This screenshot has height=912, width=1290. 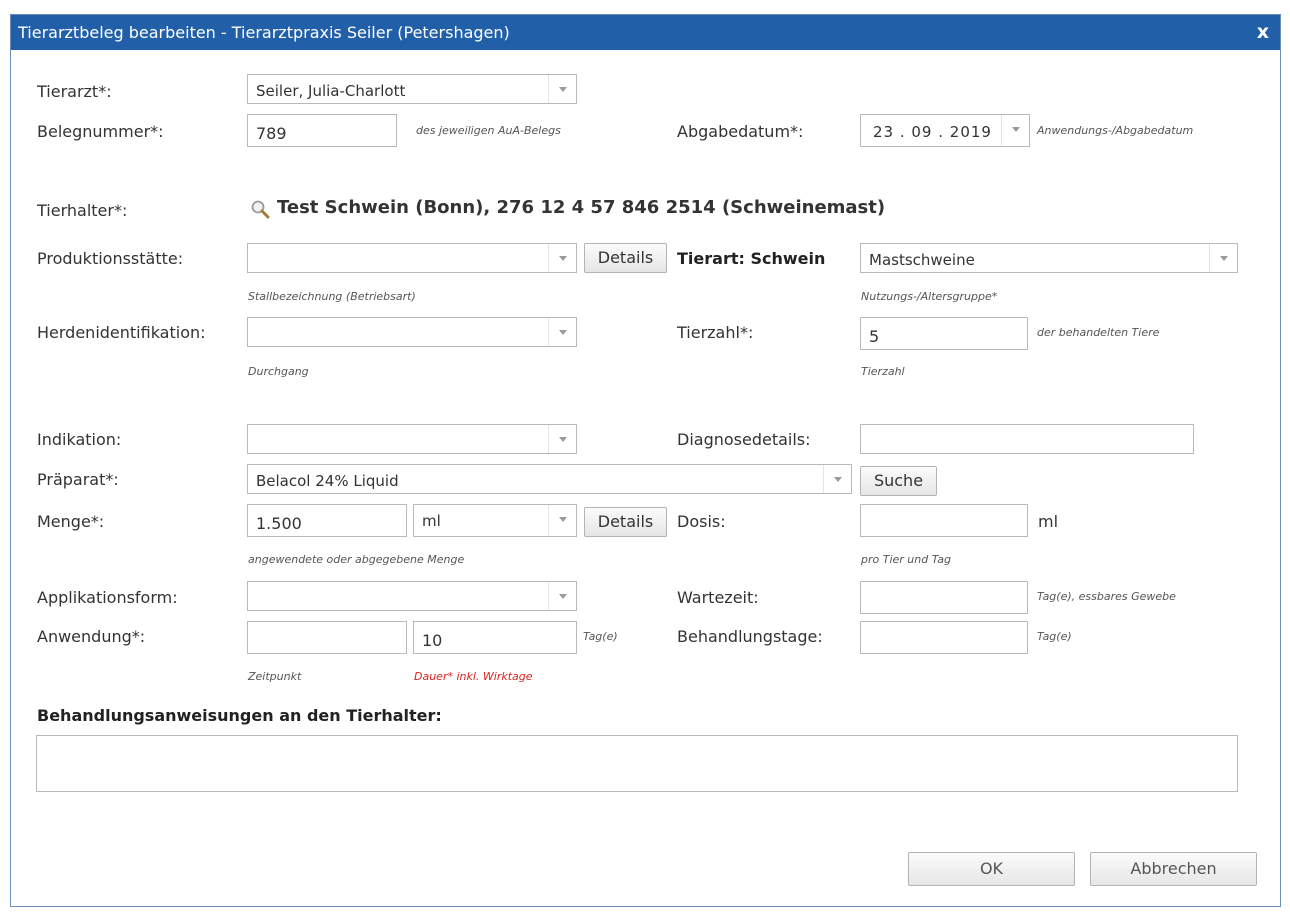 I want to click on abgabedatum-hint: Anwendungs-/Abgabedatum, so click(x=1115, y=130).